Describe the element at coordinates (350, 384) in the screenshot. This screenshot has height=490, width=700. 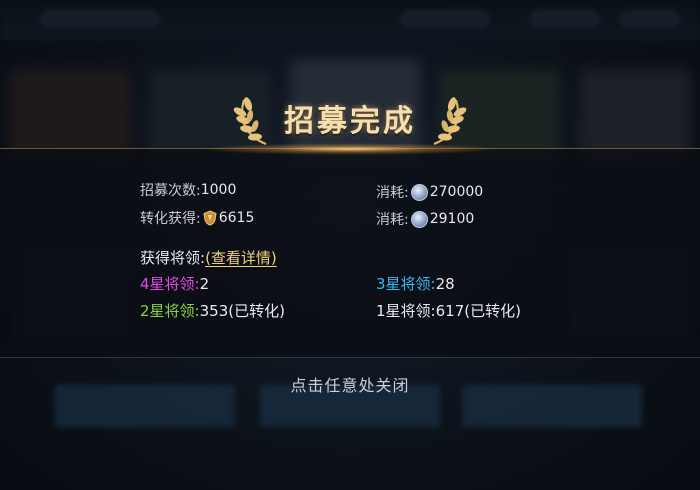
I see `tap-anywhere-to-close: 点击任意处关闭` at that location.